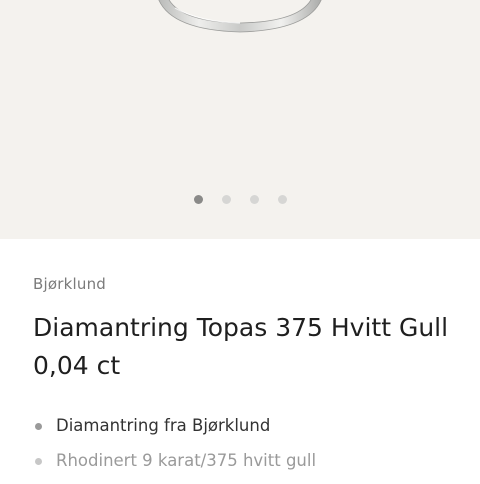 The height and width of the screenshot is (484, 480). I want to click on feature-item: Rhodinert 9 karat/375 hvitt gull, so click(174, 466).